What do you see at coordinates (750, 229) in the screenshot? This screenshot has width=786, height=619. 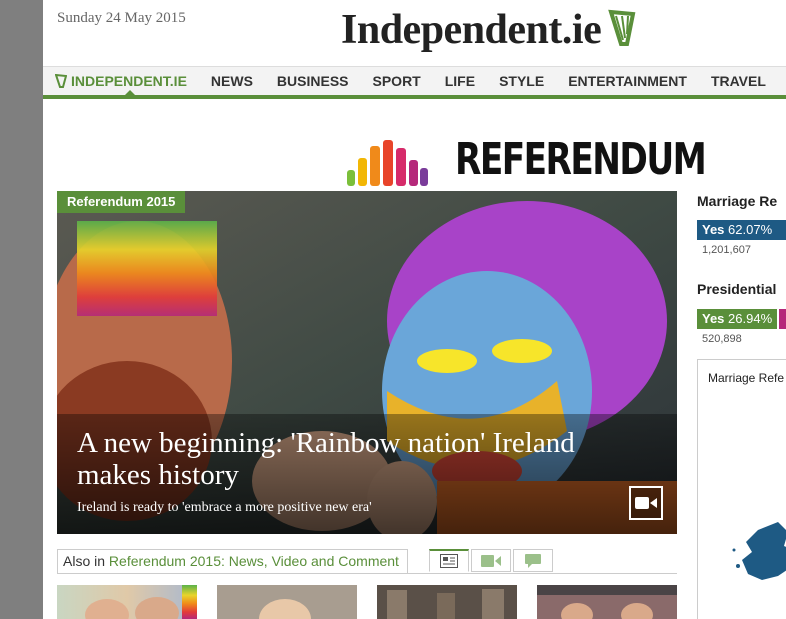 I see `marriage-yes-pct: 62.07%` at bounding box center [750, 229].